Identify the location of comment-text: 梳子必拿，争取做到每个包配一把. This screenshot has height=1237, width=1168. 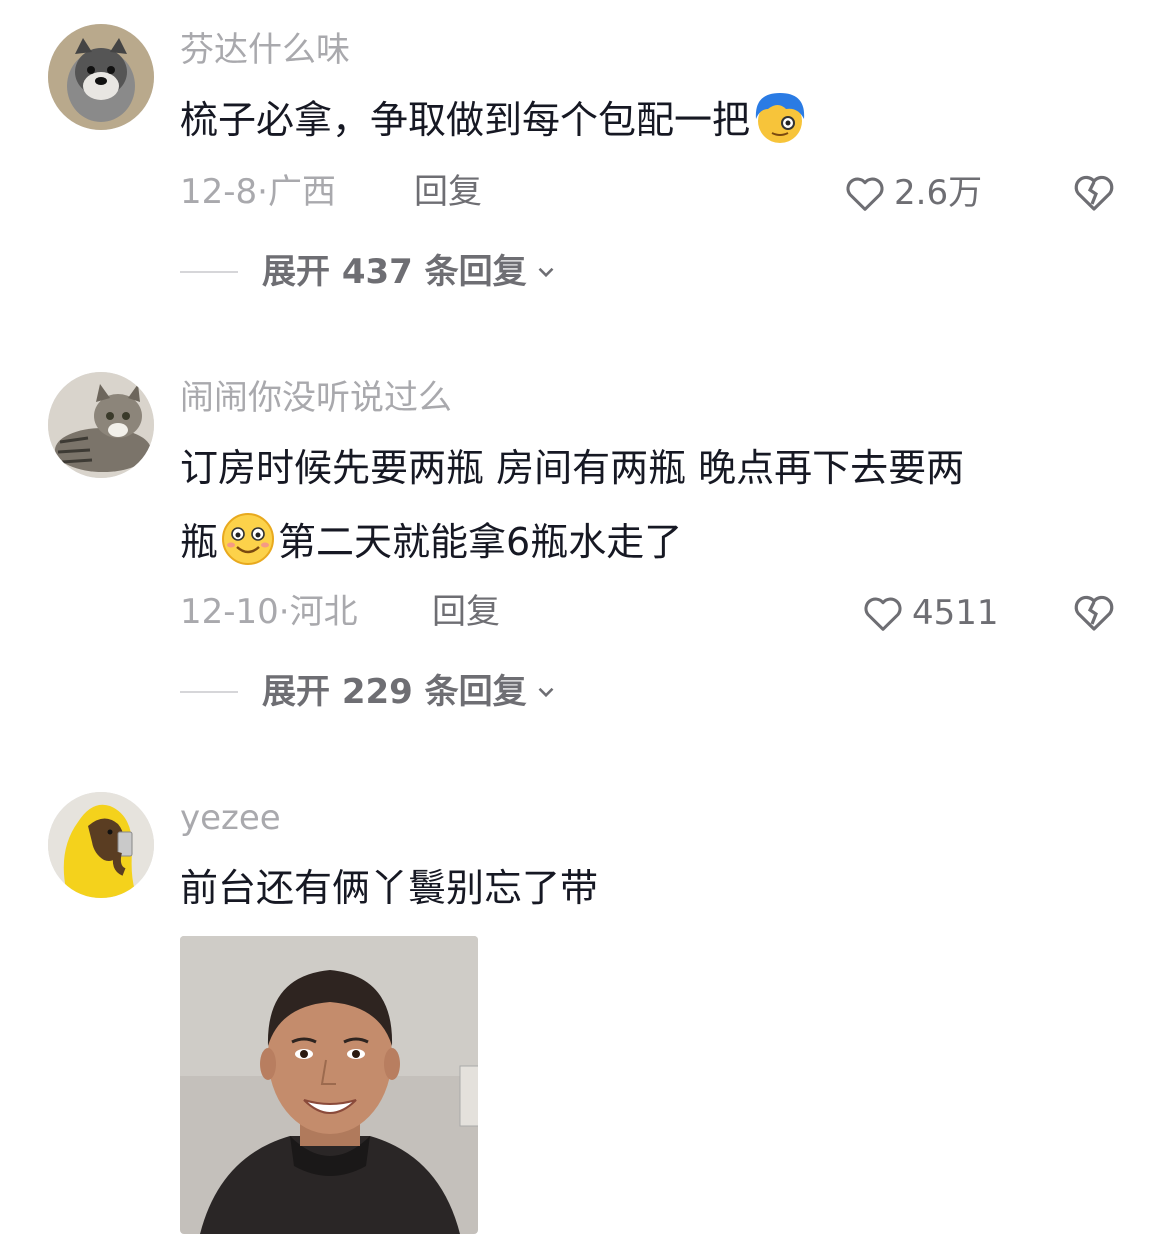
(495, 120).